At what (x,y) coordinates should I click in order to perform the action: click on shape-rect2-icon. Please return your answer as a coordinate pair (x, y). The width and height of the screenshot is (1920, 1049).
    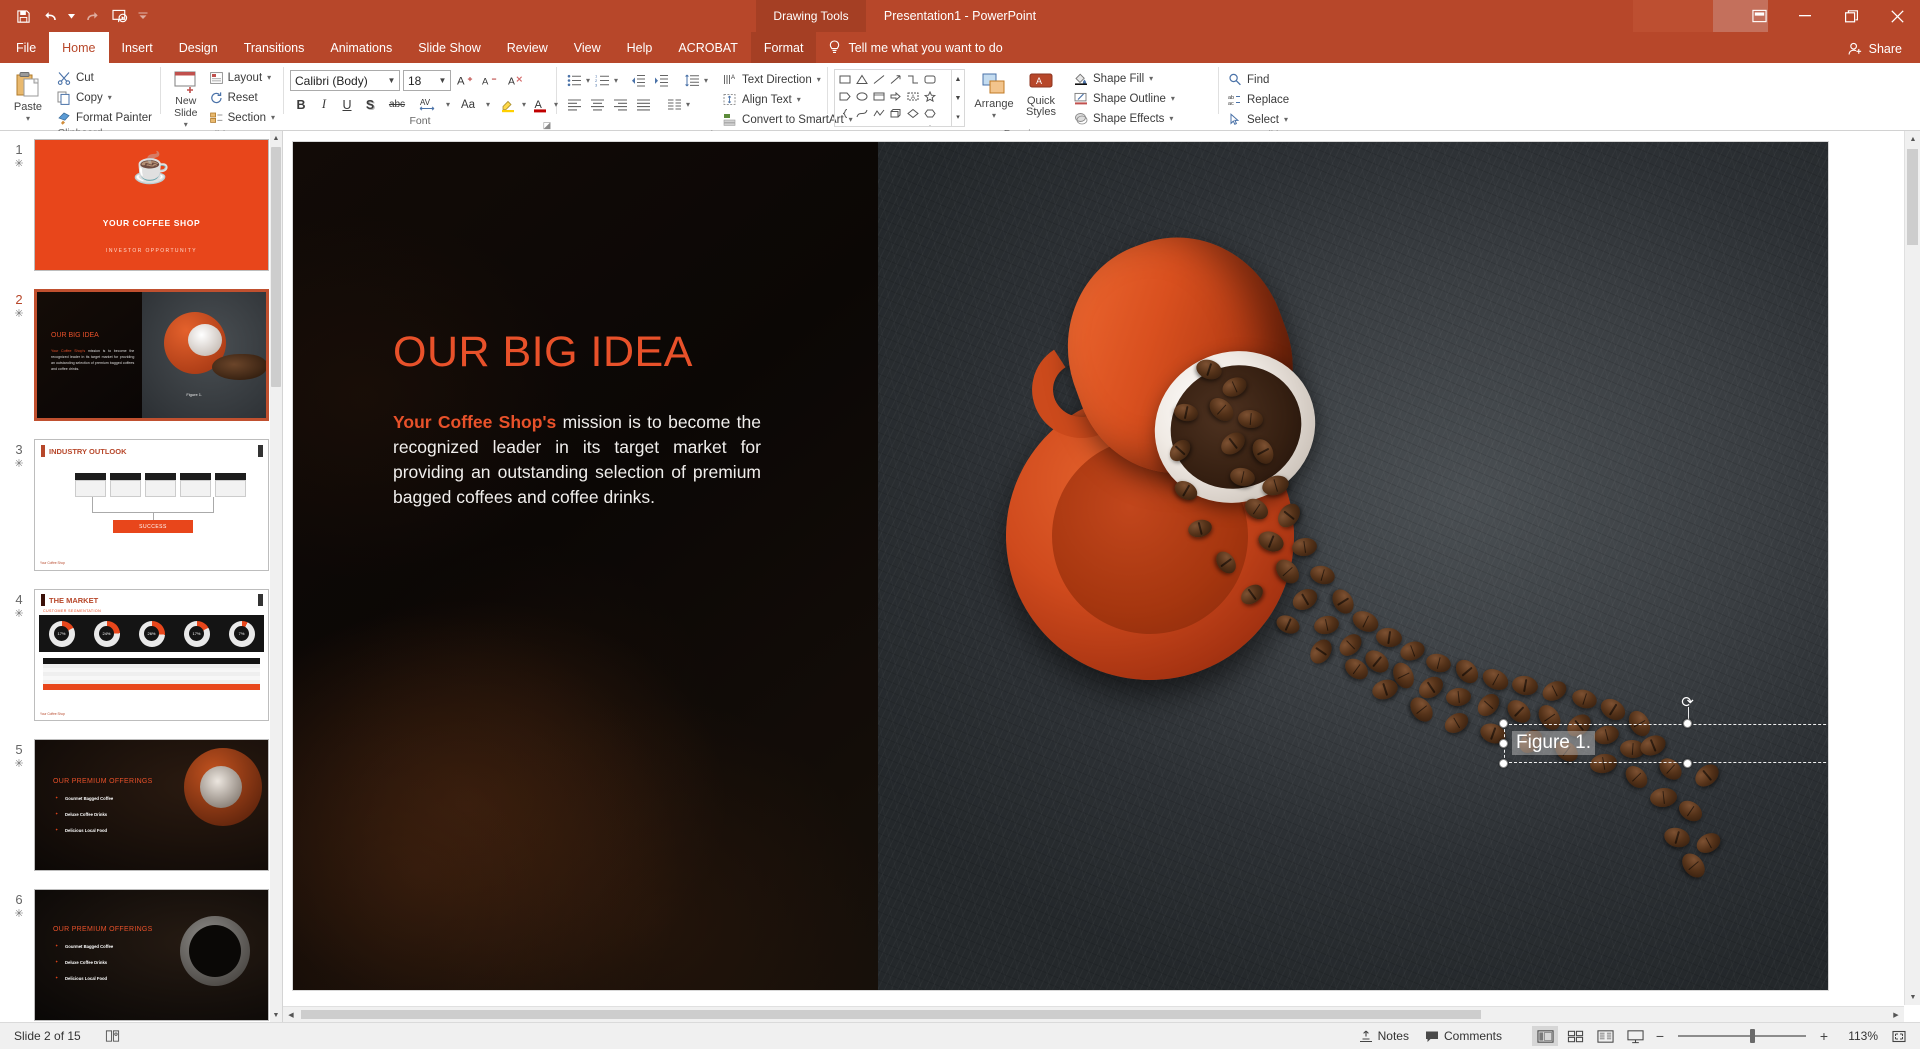
    Looking at the image, I should click on (878, 96).